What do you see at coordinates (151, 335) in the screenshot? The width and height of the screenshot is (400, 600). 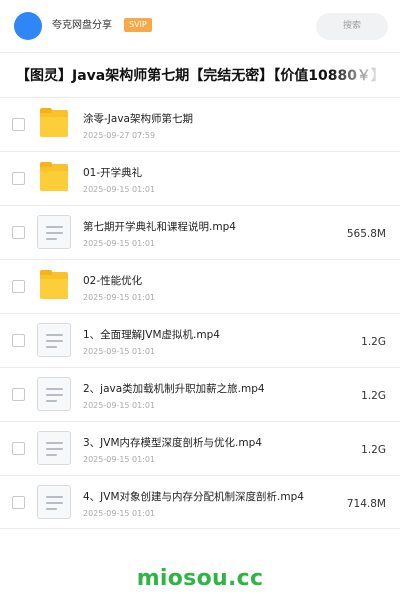 I see `file-name: 1、全面理解JVM虚拟机.mp4` at bounding box center [151, 335].